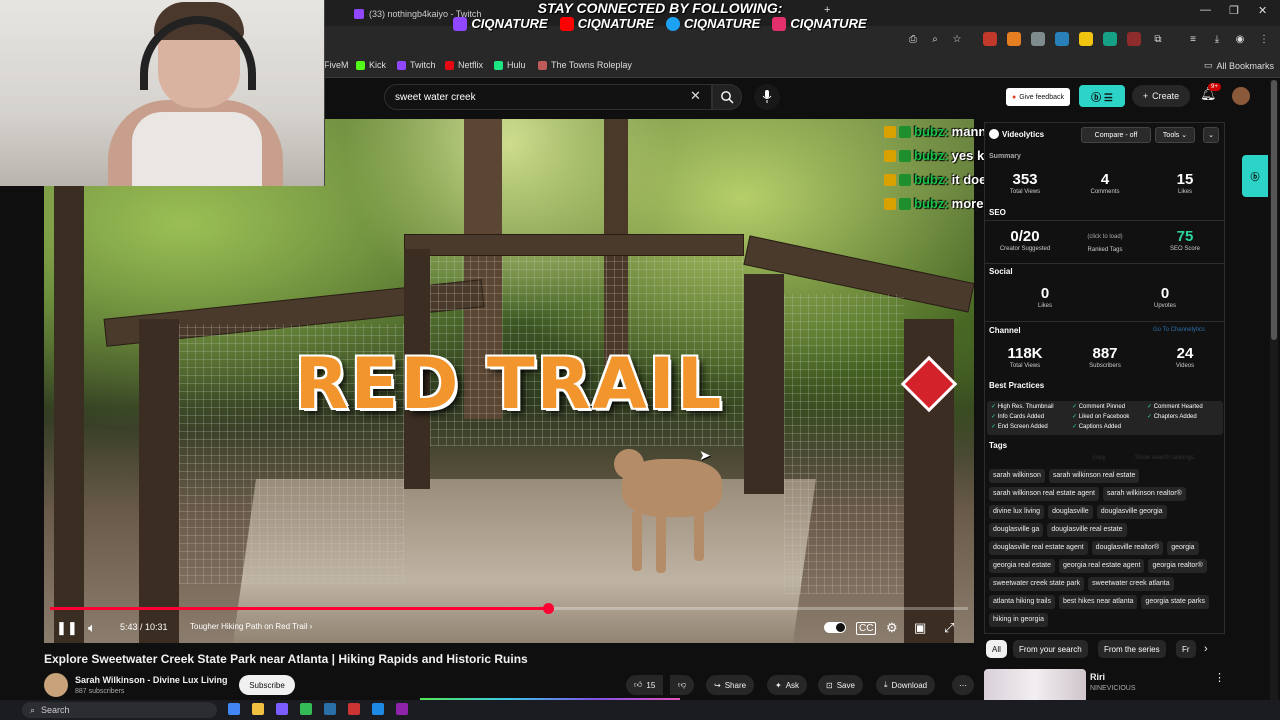  What do you see at coordinates (1102, 96) in the screenshot?
I see `vidiq-toggle-button: ⓑ ☰` at bounding box center [1102, 96].